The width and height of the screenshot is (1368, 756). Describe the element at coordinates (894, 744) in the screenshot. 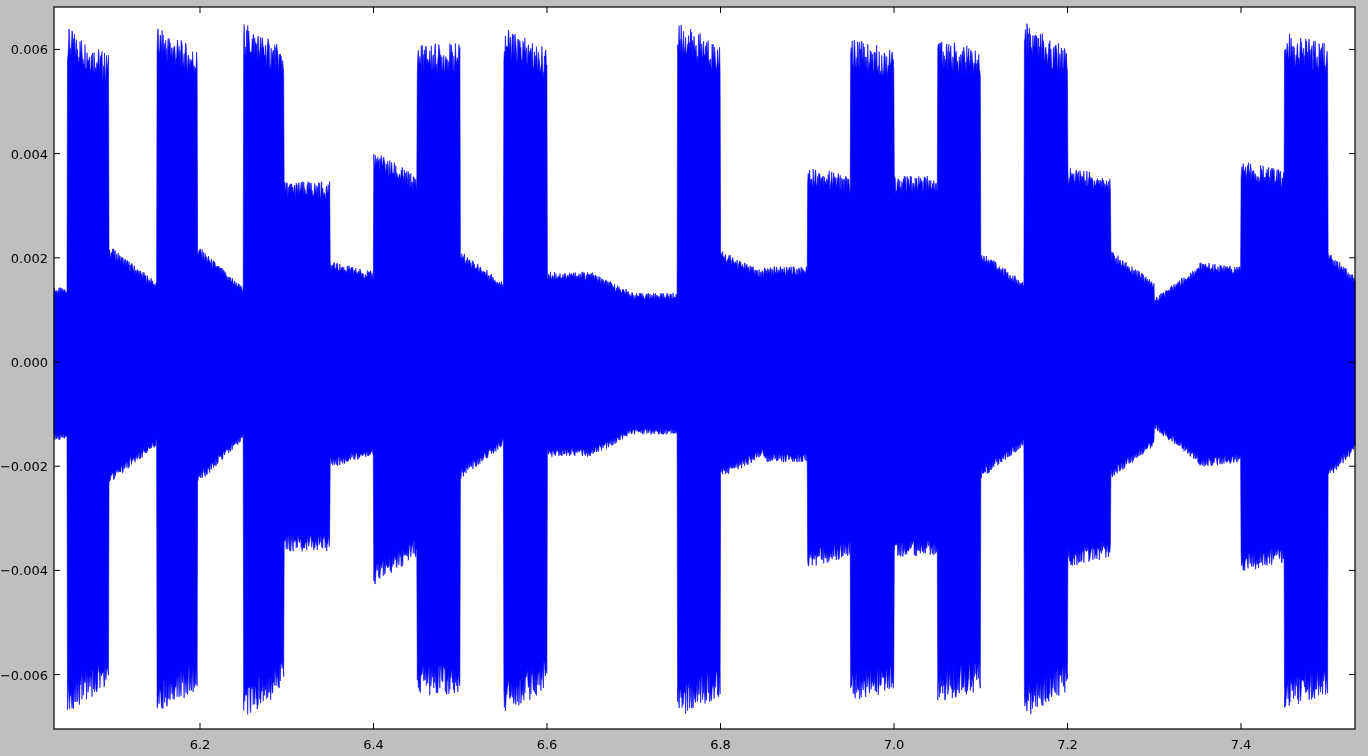

I see `x-tick-label: 7.0` at that location.